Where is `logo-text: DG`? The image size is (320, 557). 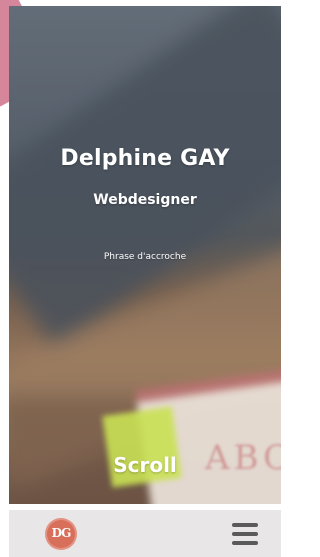
logo-text: DG is located at coordinates (61, 533).